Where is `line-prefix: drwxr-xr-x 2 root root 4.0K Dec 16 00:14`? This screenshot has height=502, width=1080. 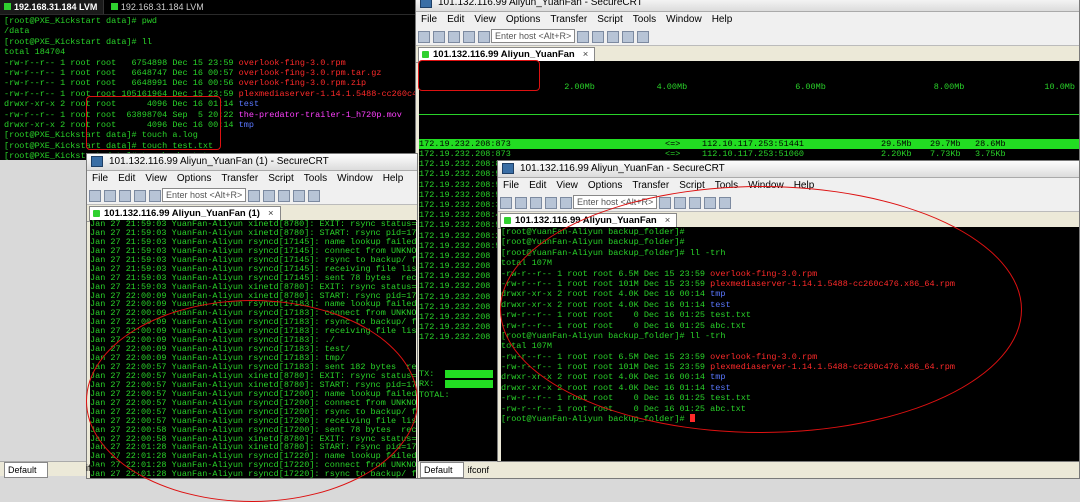 line-prefix: drwxr-xr-x 2 root root 4.0K Dec 16 00:14 is located at coordinates (606, 294).